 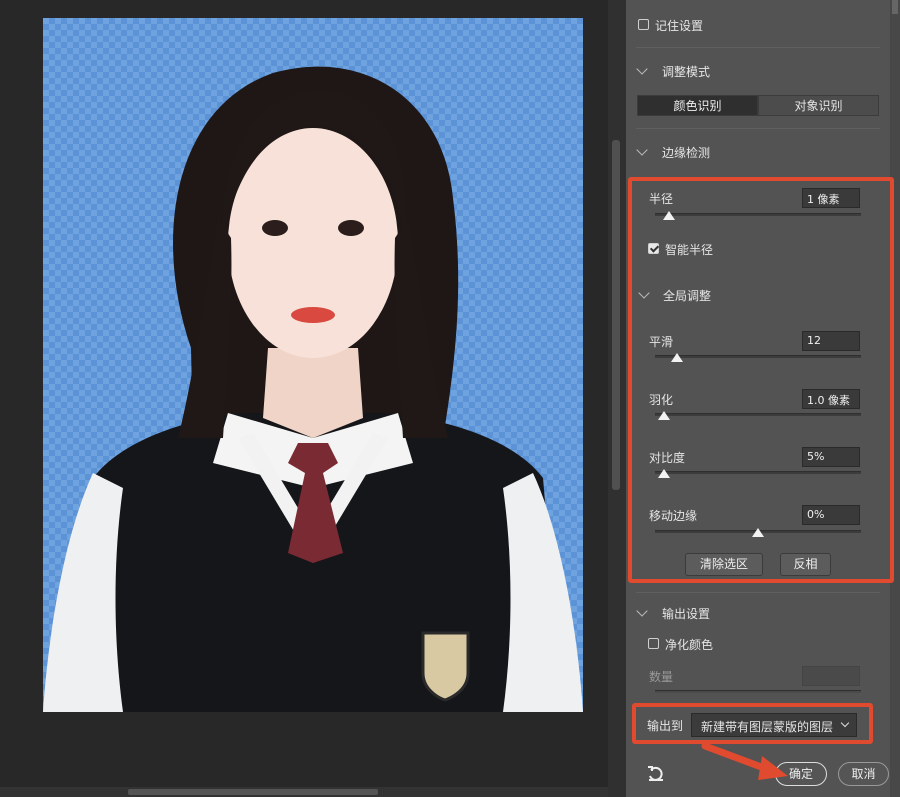 I want to click on decontaminate-colors-label: 净化颜色, so click(x=689, y=645).